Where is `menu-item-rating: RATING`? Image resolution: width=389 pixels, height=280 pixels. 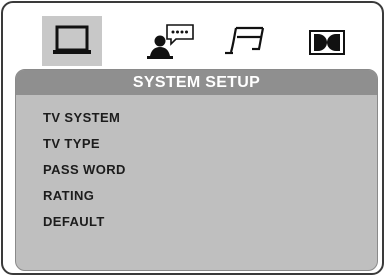 menu-item-rating: RATING is located at coordinates (84, 202).